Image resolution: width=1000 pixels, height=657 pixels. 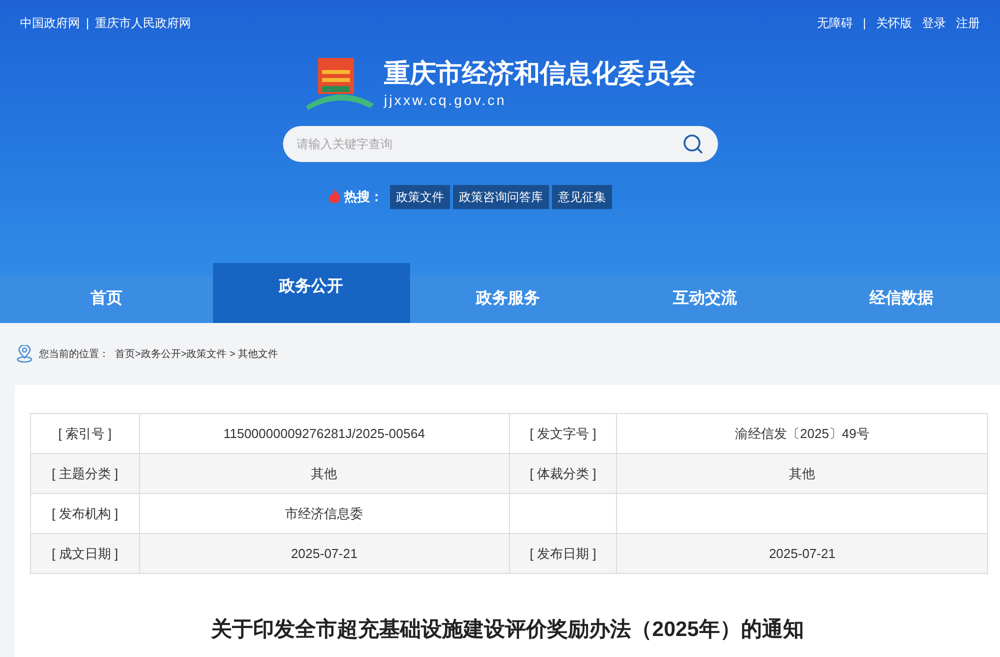 What do you see at coordinates (363, 197) in the screenshot?
I see `hot-search-label: 热搜：` at bounding box center [363, 197].